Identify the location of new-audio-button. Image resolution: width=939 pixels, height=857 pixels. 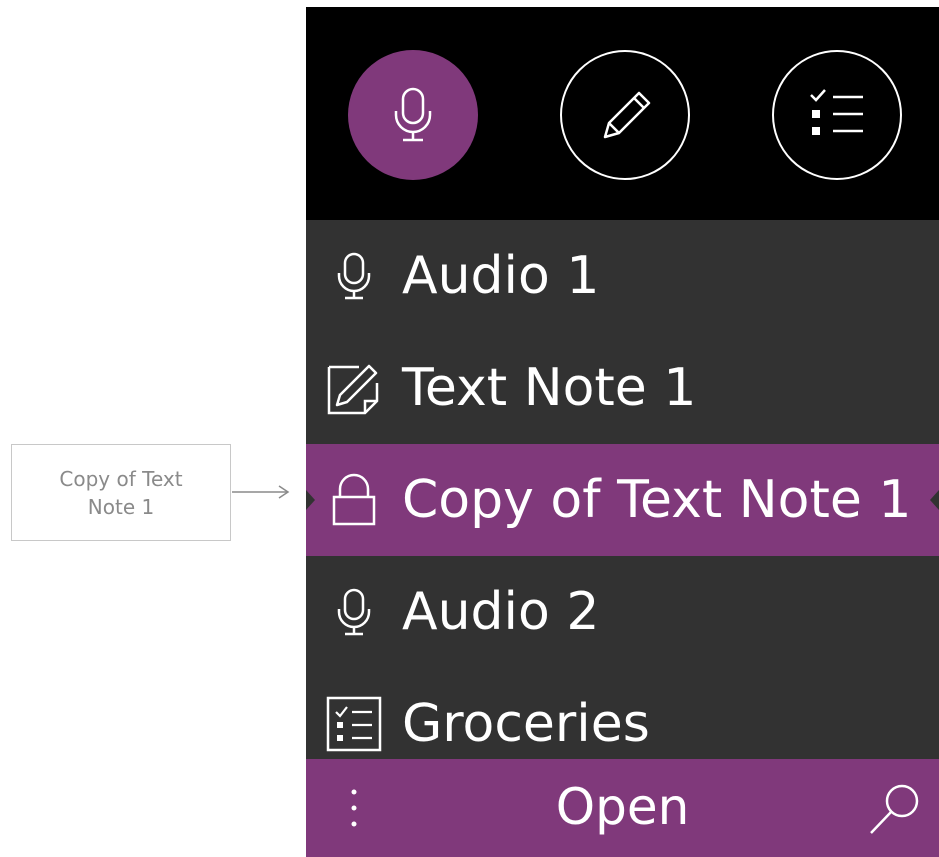
(413, 115).